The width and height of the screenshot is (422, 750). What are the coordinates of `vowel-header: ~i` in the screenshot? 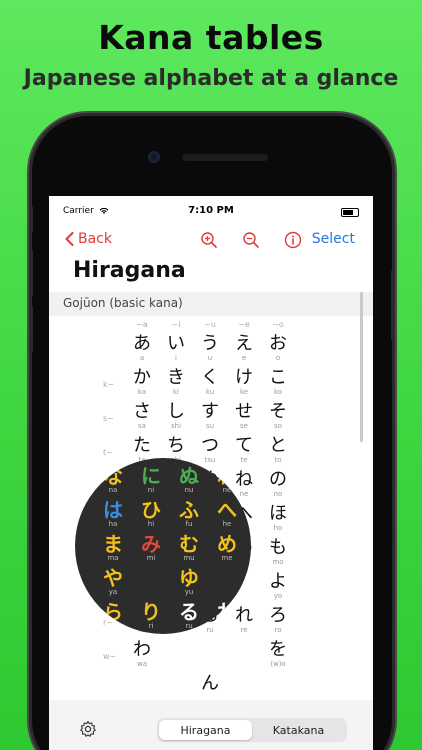 It's located at (176, 324).